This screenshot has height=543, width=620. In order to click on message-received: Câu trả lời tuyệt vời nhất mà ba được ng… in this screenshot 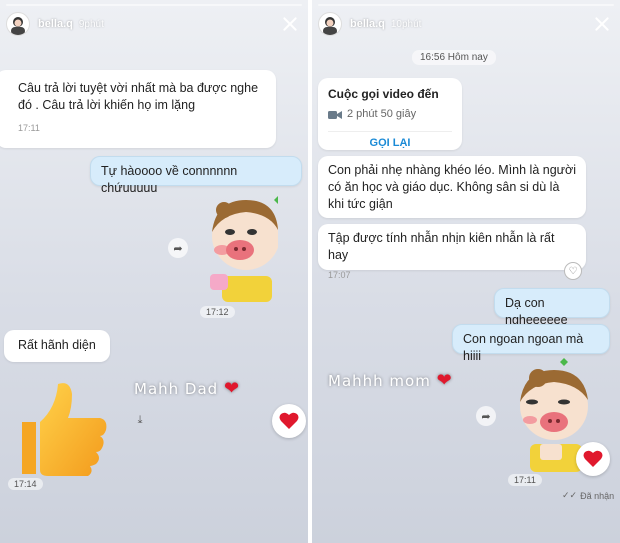, I will do `click(138, 109)`.